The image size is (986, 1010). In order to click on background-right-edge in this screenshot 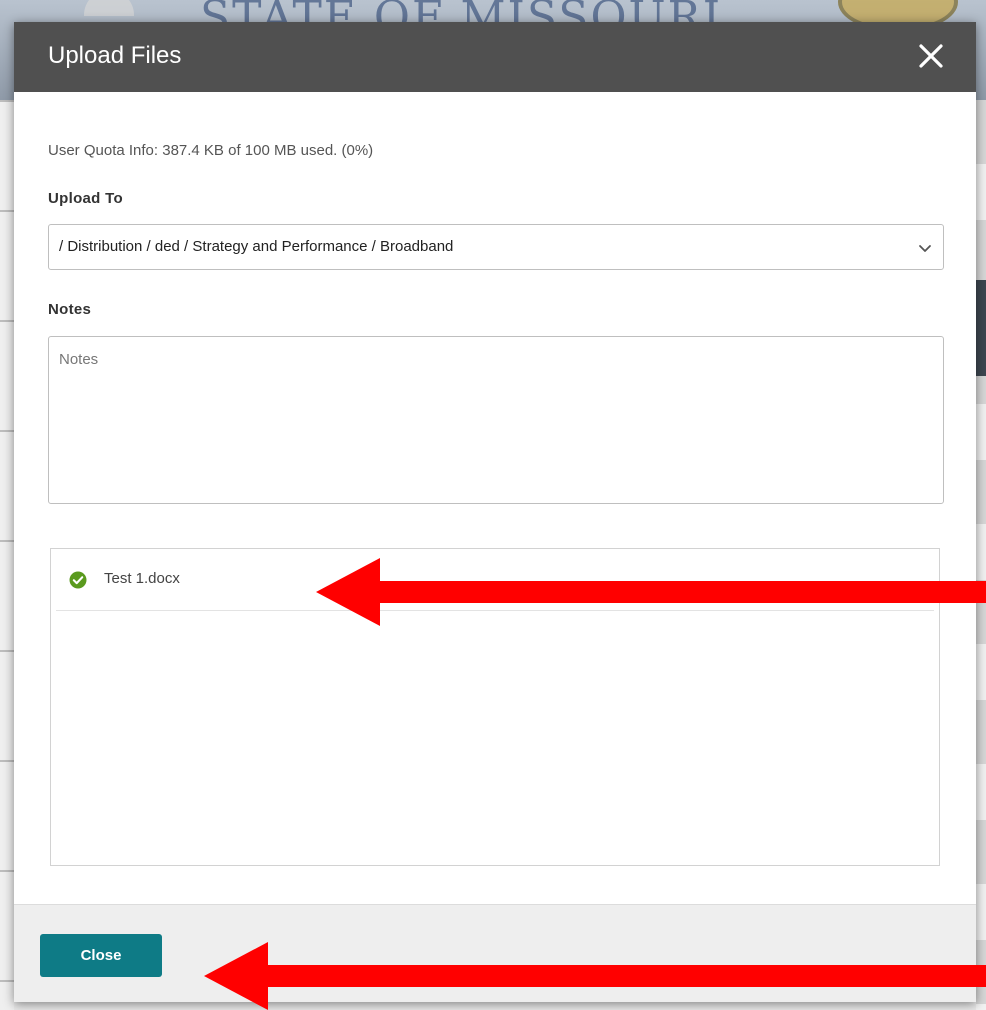, I will do `click(981, 555)`.